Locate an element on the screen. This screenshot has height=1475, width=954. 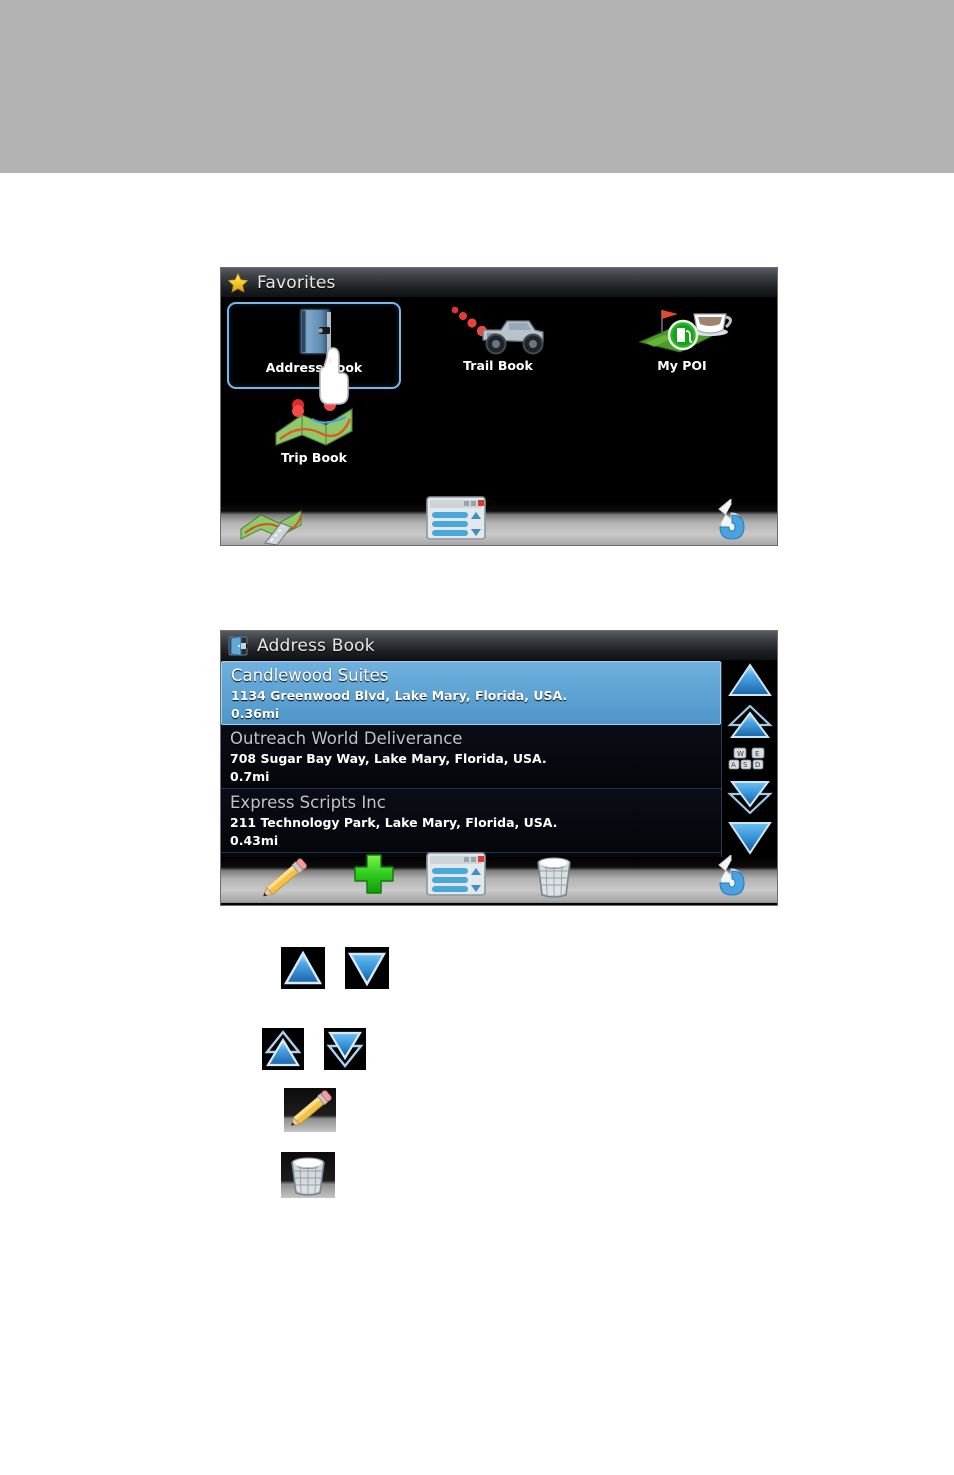
entry-distance: 0.43mi is located at coordinates (254, 840).